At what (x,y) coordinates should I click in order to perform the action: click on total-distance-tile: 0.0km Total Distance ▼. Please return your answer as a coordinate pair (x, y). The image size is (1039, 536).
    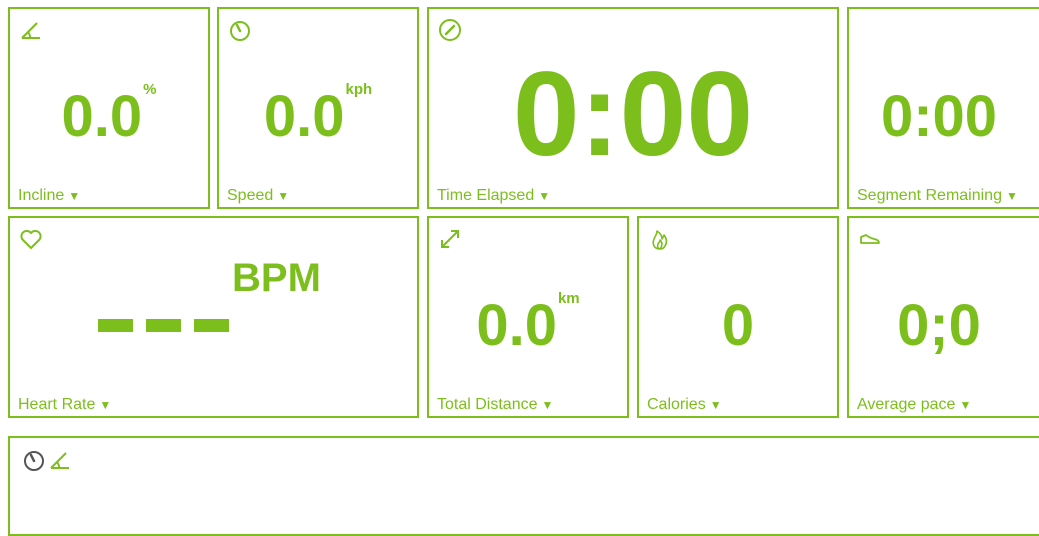
    Looking at the image, I should click on (528, 317).